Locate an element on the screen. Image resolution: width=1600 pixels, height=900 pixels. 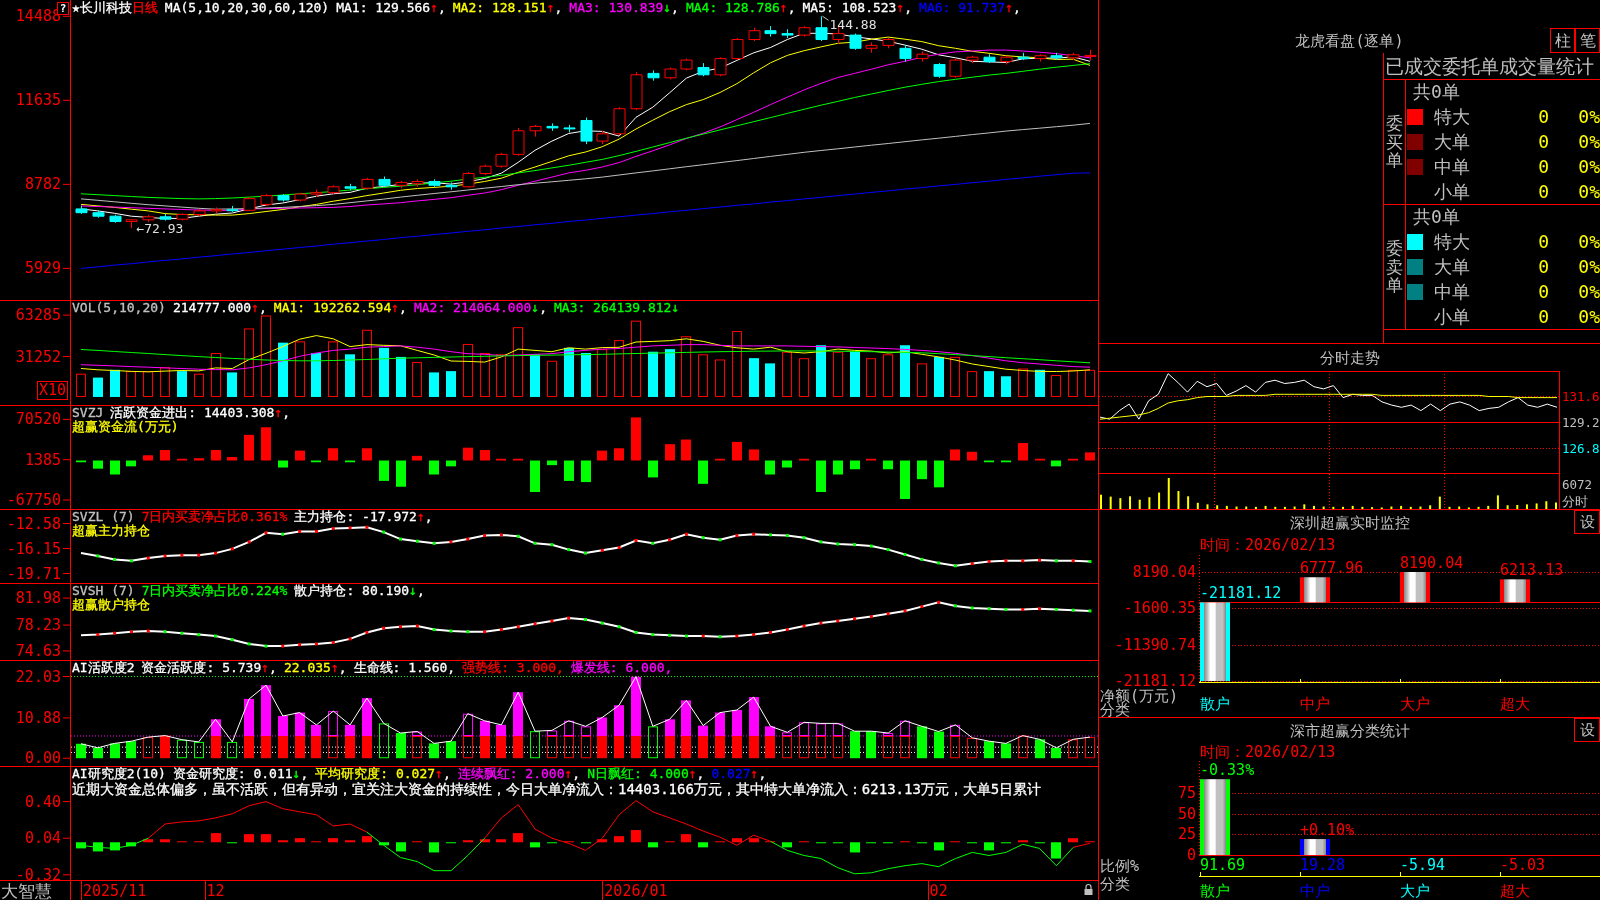
scale-button: X10 is located at coordinates (53, 390).